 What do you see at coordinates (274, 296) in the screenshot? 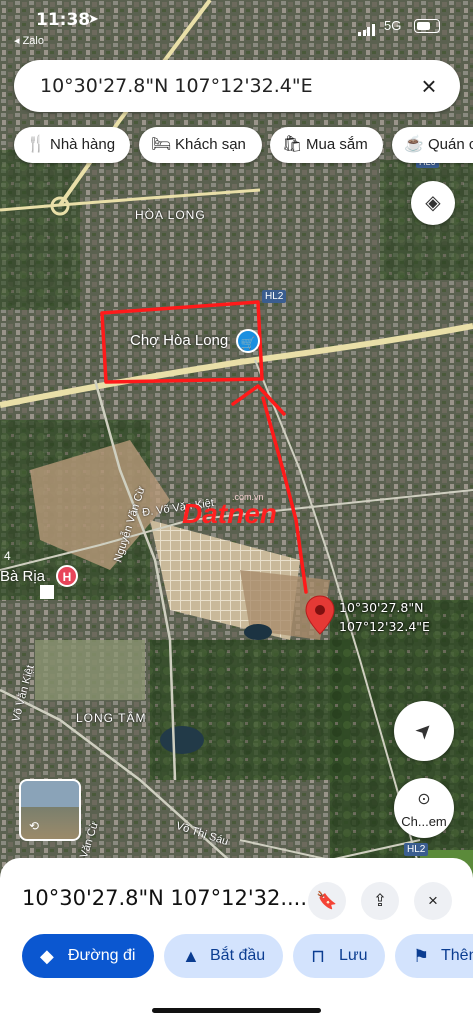
I see `road-badge-hl2: HL2` at bounding box center [274, 296].